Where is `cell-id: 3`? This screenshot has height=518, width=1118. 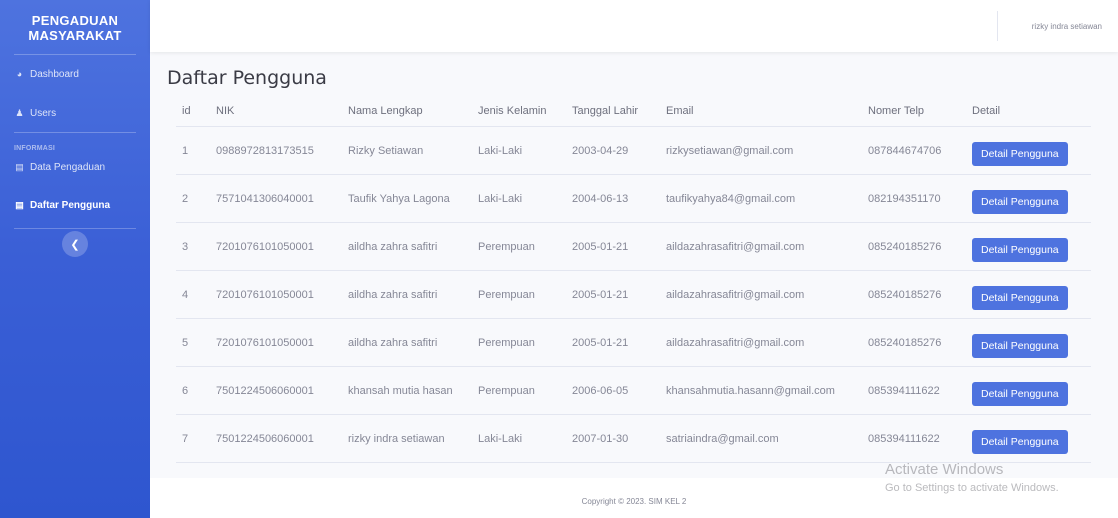
cell-id: 3 is located at coordinates (193, 246).